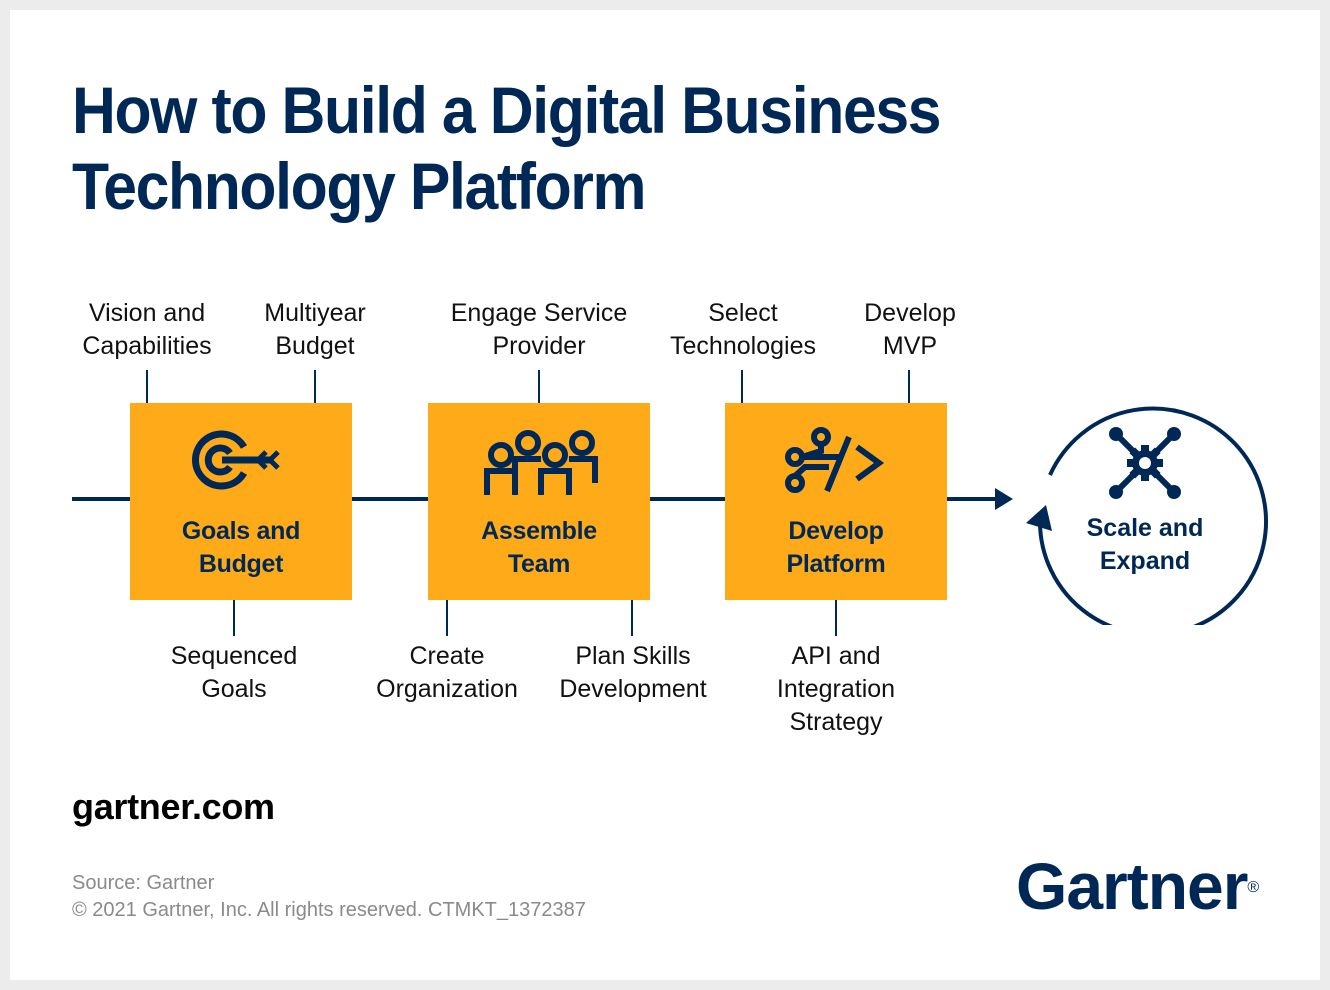 The width and height of the screenshot is (1330, 990). What do you see at coordinates (633, 672) in the screenshot?
I see `sub-item-plan-skills-development: Plan Skills Development` at bounding box center [633, 672].